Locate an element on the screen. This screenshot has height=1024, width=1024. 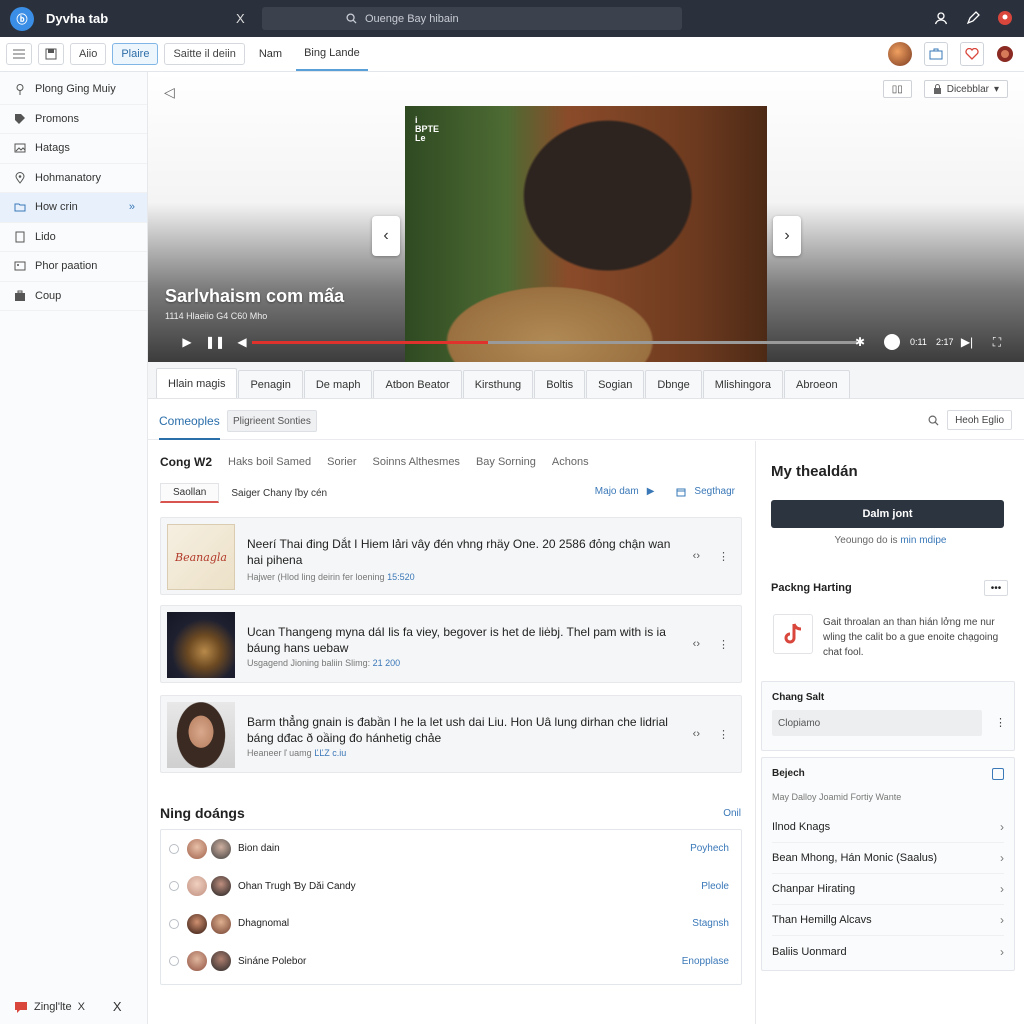
list-item: Sináne Polebor Enopplase is located at coordinates (451, 962).